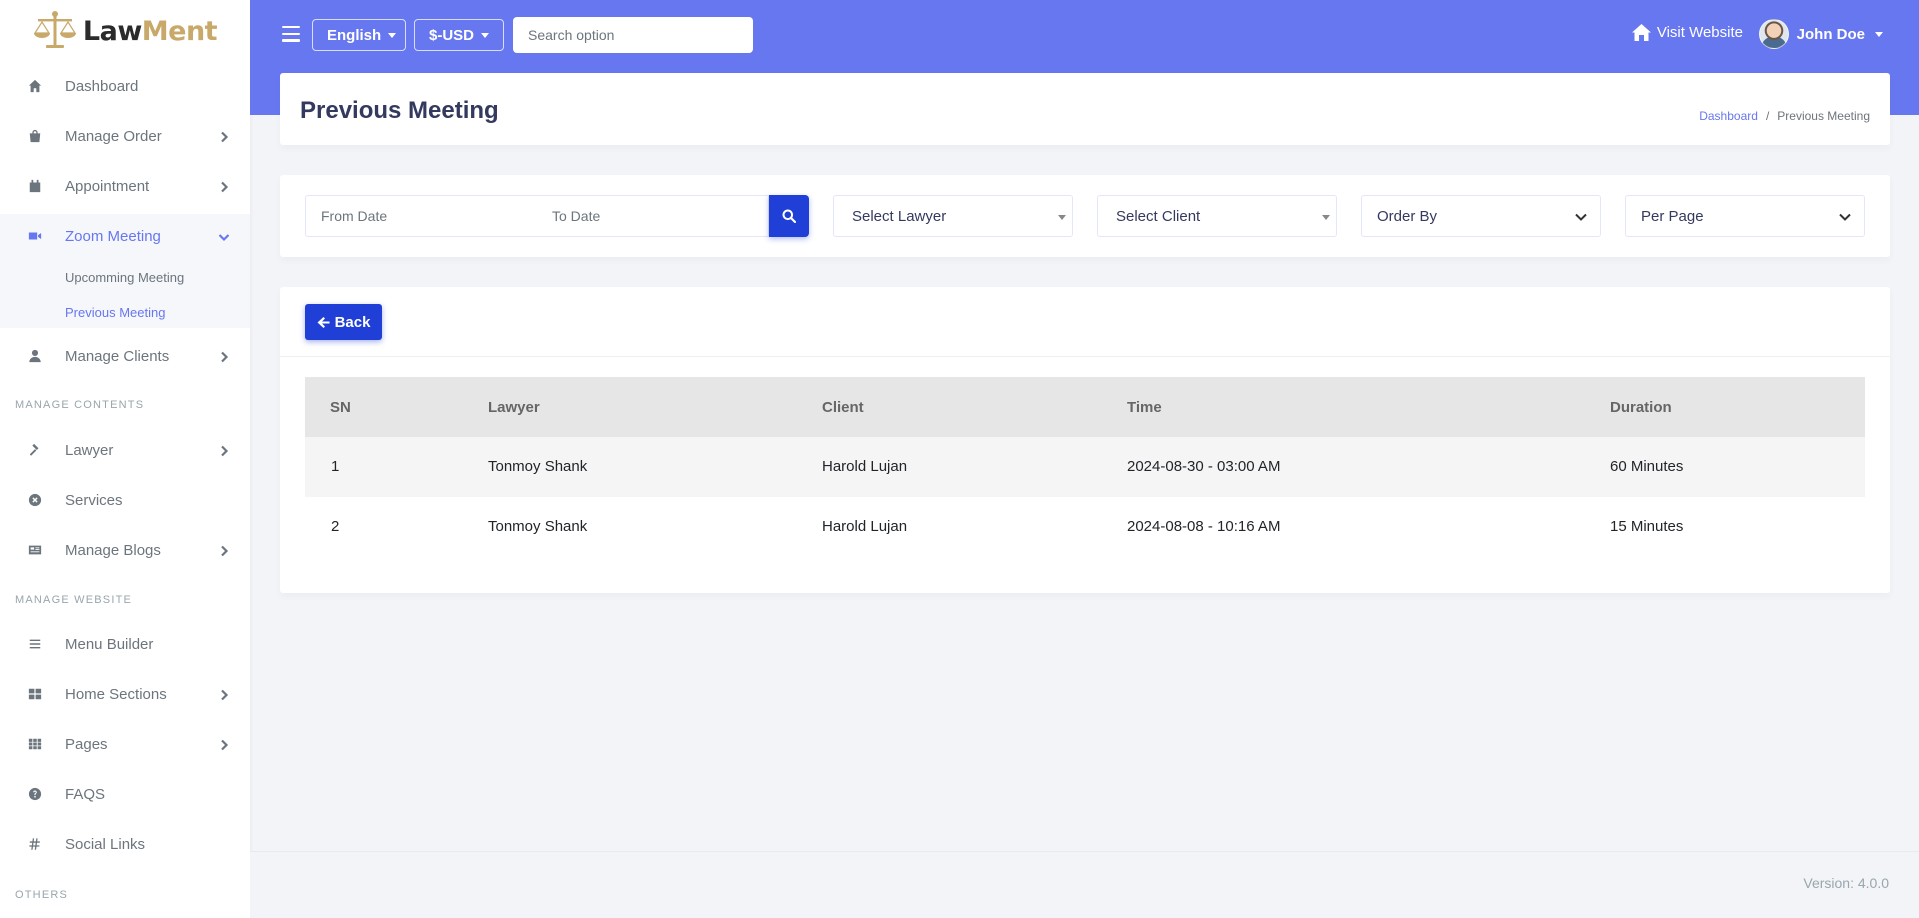  I want to click on language-dropdown: English, so click(359, 35).